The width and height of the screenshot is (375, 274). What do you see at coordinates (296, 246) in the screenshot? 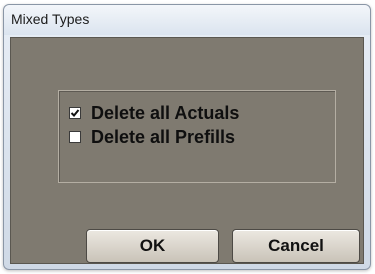
I see `cancel-button: Cancel` at bounding box center [296, 246].